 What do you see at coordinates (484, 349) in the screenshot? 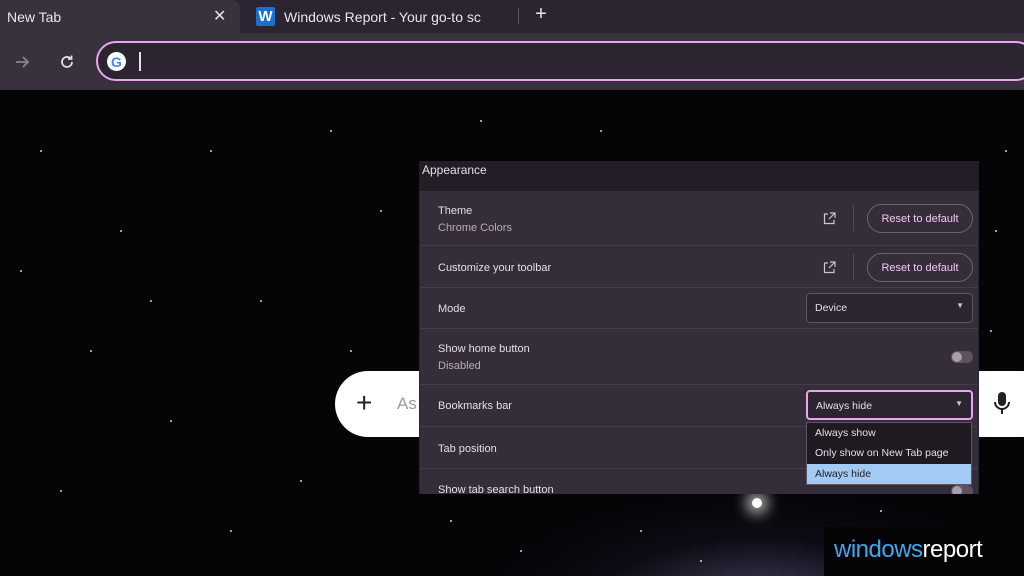
I see `home-button-label: Show home button` at bounding box center [484, 349].